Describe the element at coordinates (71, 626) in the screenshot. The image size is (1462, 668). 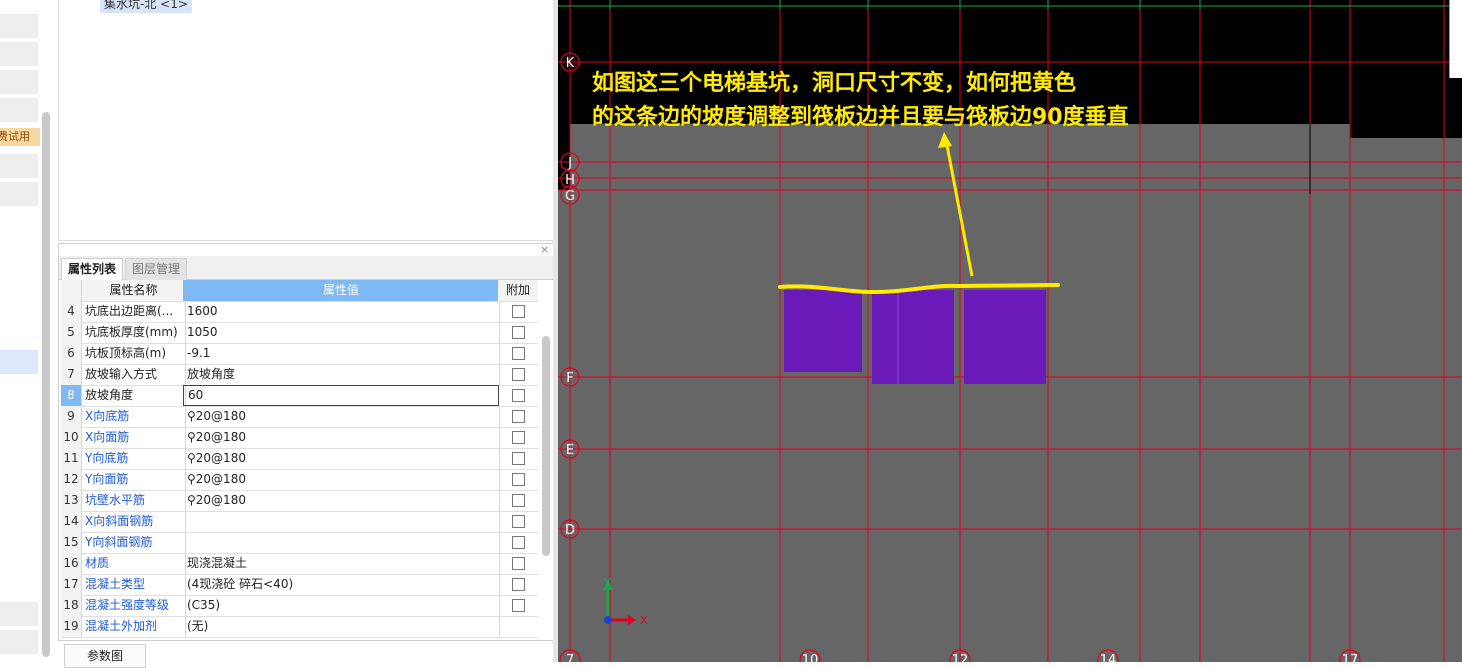
I see `row-number: 19` at that location.